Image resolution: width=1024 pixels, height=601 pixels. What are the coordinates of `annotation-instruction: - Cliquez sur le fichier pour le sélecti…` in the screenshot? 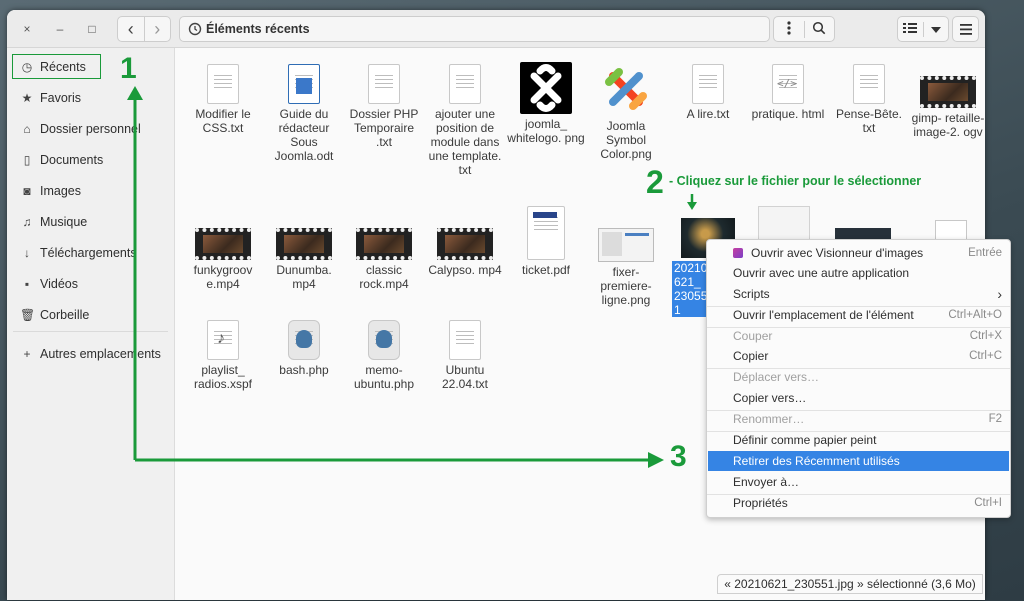 It's located at (795, 181).